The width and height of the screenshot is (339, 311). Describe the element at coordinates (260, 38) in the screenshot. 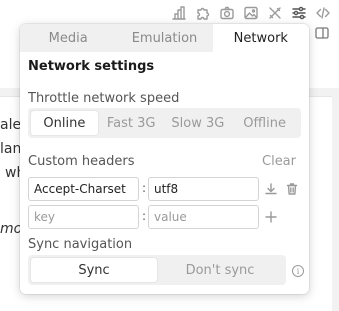

I see `tab-network: Network` at that location.